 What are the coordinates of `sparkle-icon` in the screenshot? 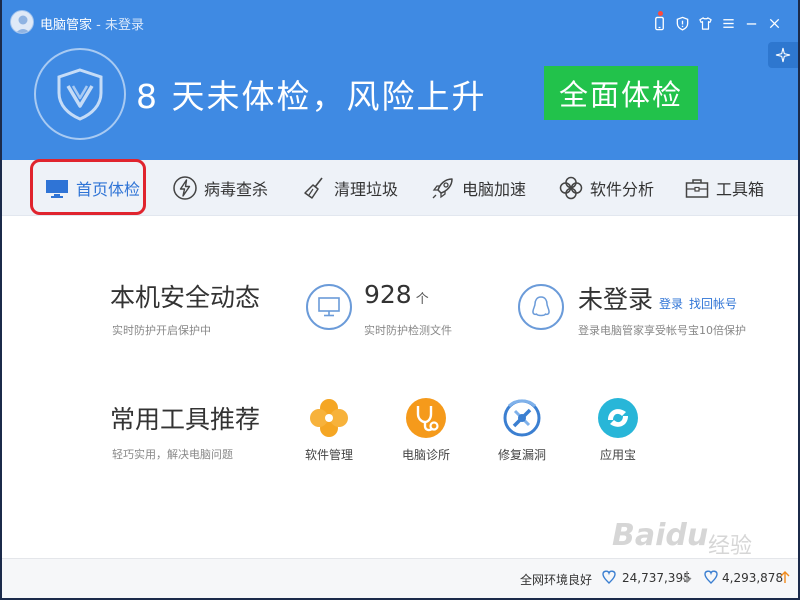 It's located at (783, 55).